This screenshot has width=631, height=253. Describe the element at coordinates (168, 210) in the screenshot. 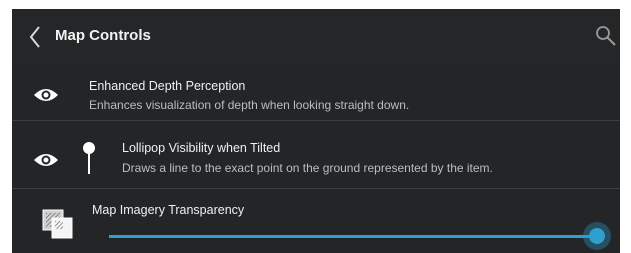

I see `setting-label: Map Imagery Transparency` at that location.